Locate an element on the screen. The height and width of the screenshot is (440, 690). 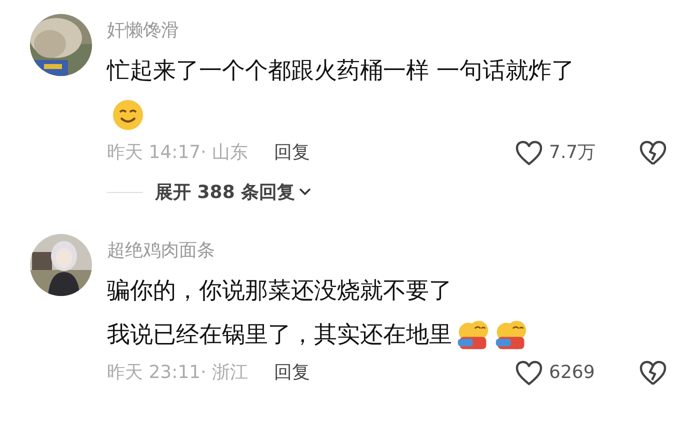
smiley-emoji-icon is located at coordinates (128, 115).